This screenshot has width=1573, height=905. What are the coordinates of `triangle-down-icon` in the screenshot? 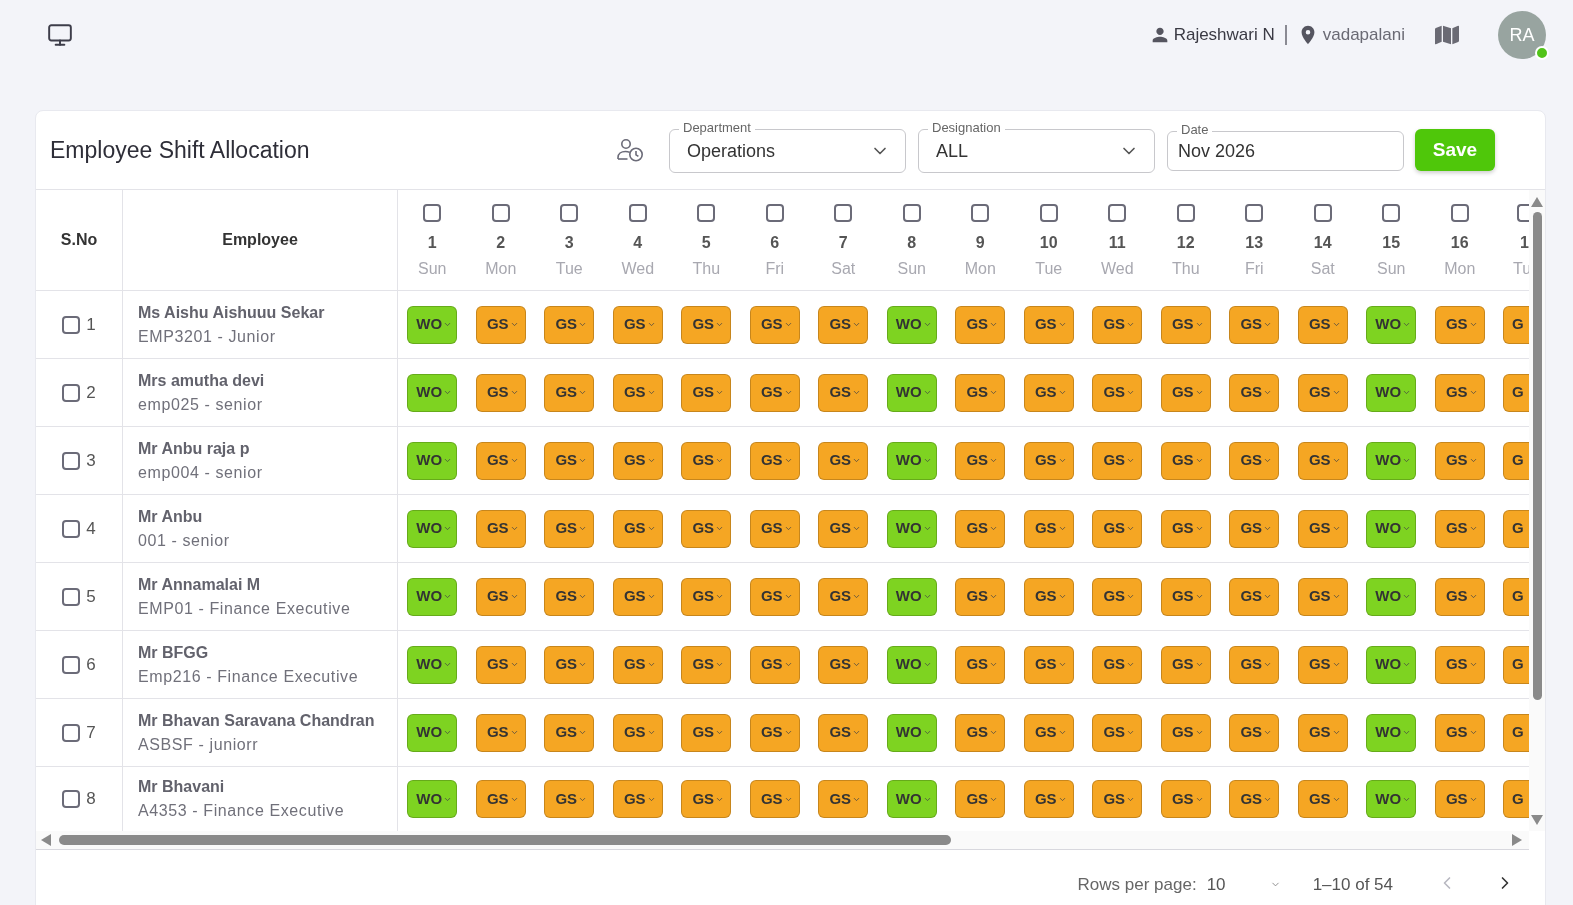 It's located at (1537, 820).